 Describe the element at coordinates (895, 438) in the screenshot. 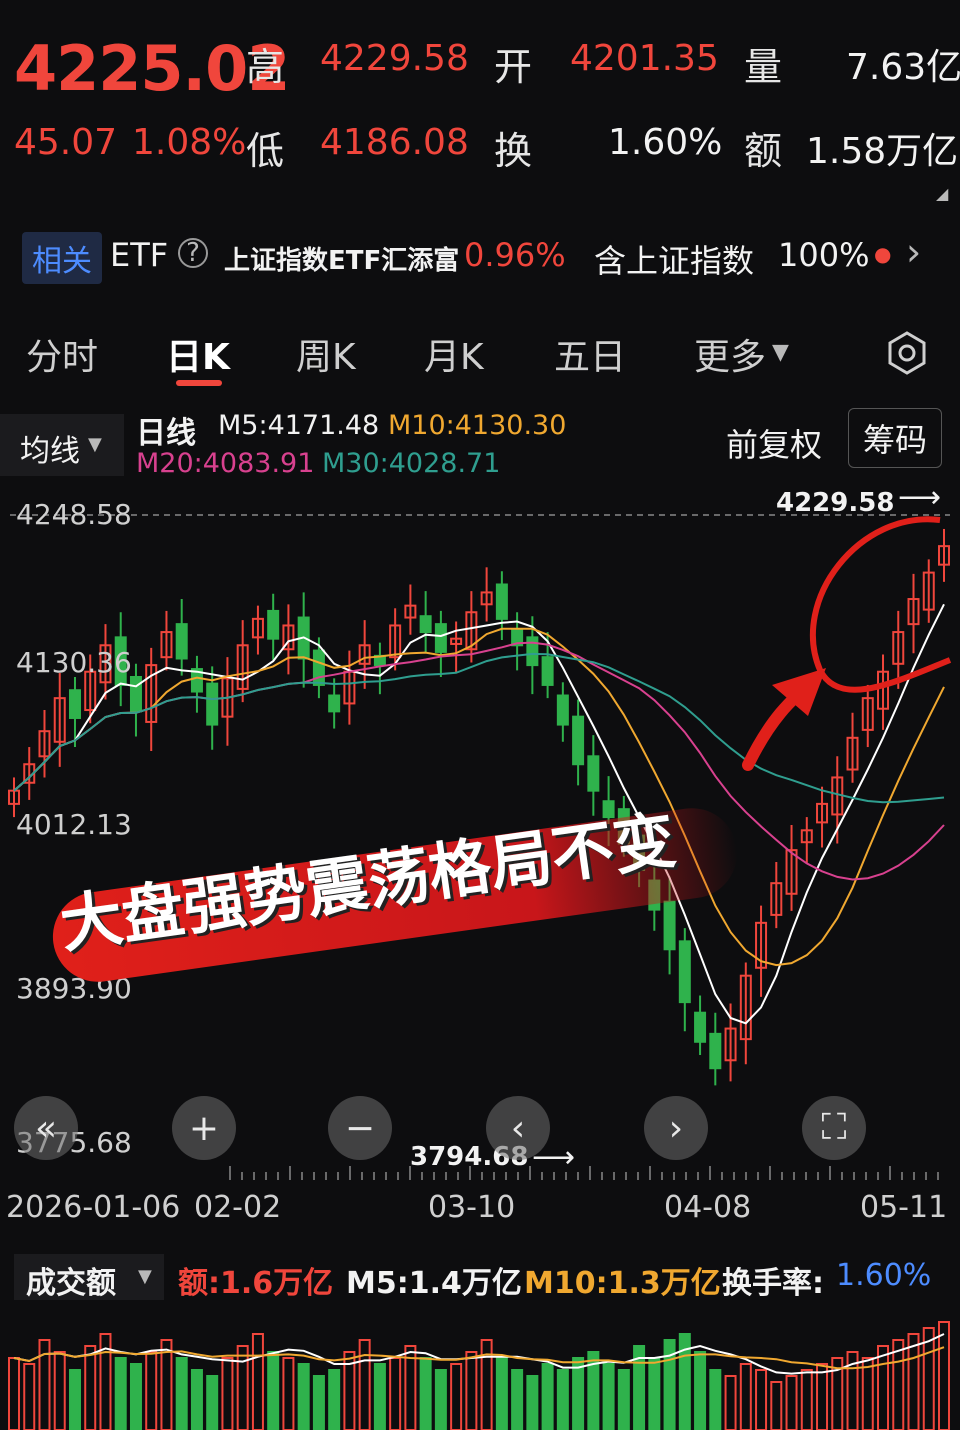

I see `chips-button: 筹码` at that location.